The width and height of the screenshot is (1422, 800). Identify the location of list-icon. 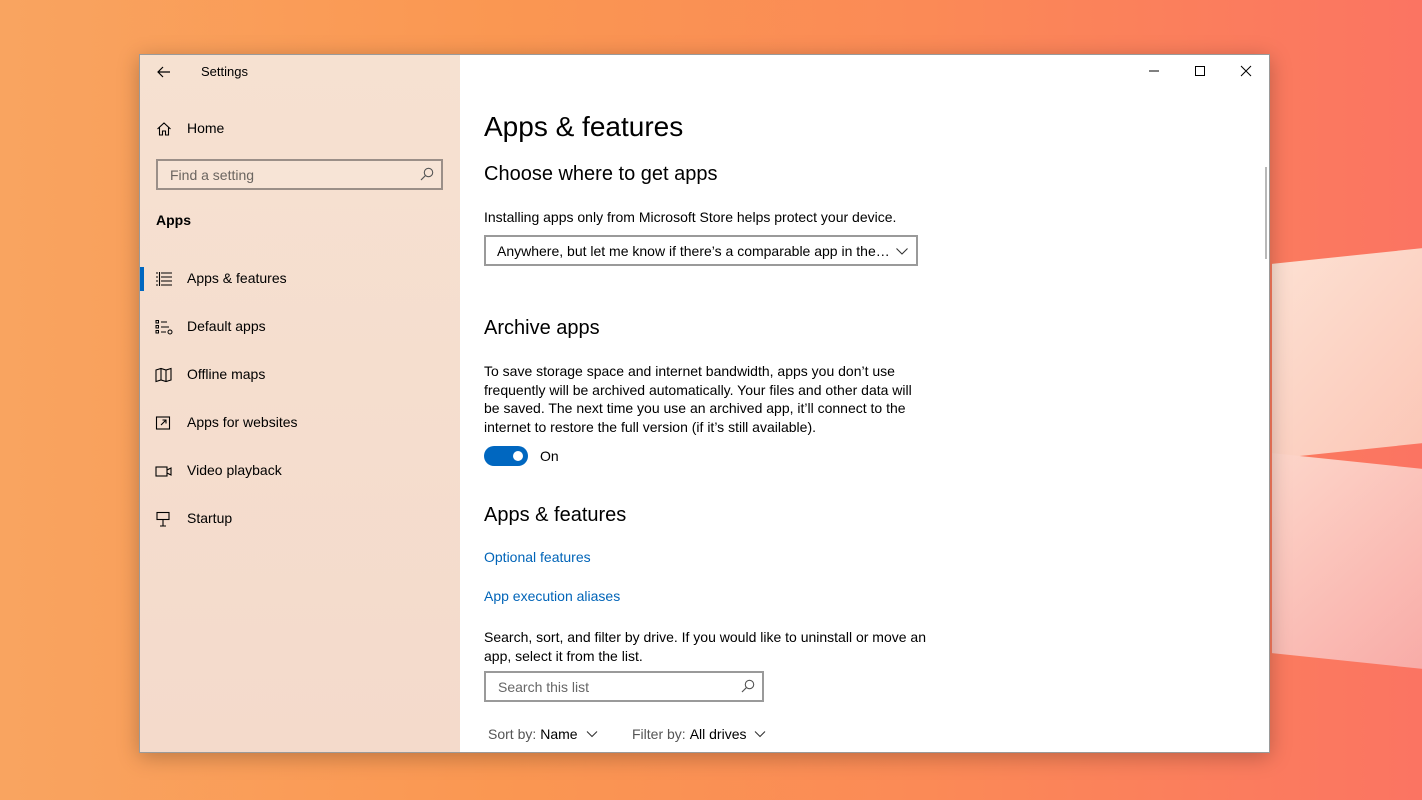
(164, 279).